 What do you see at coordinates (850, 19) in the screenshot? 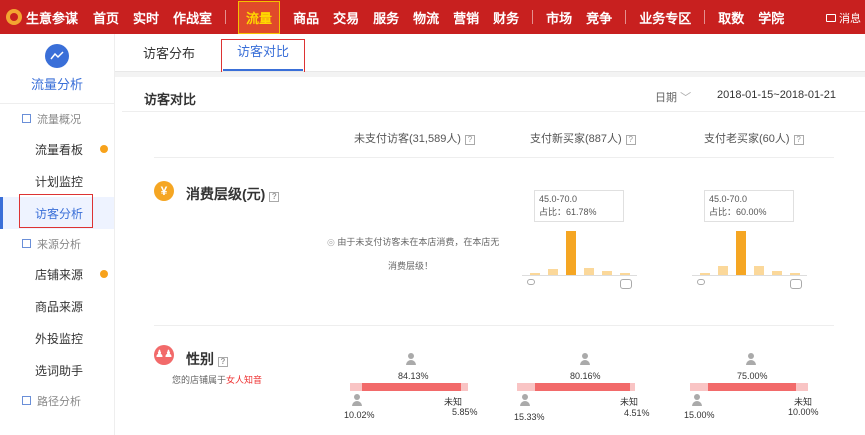
I see `message-label: 消息` at bounding box center [850, 19].